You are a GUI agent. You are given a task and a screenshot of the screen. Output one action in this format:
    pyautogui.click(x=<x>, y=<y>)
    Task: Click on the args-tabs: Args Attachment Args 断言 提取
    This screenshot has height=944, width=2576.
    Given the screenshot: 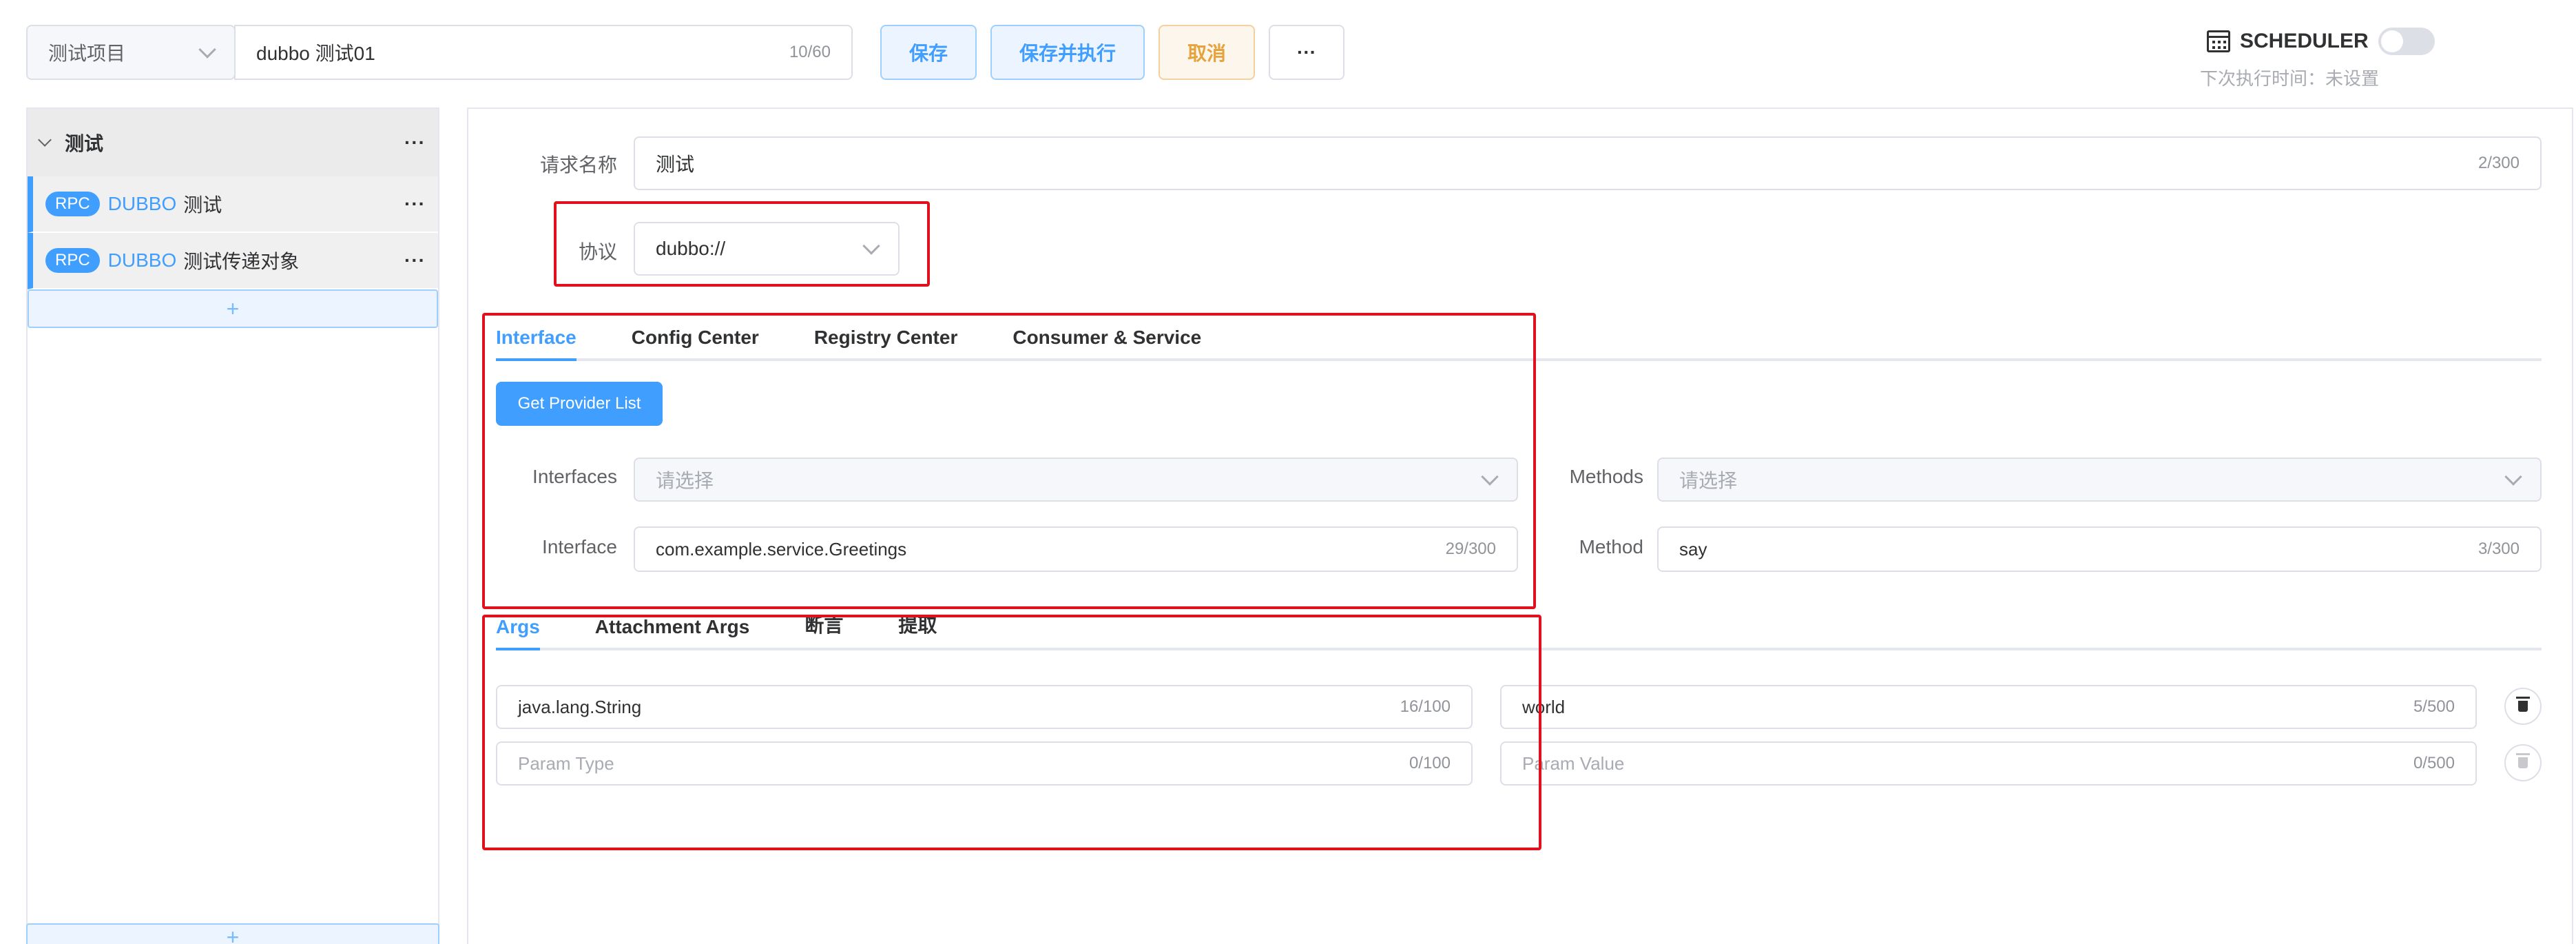 What is the action you would take?
    pyautogui.click(x=1519, y=630)
    